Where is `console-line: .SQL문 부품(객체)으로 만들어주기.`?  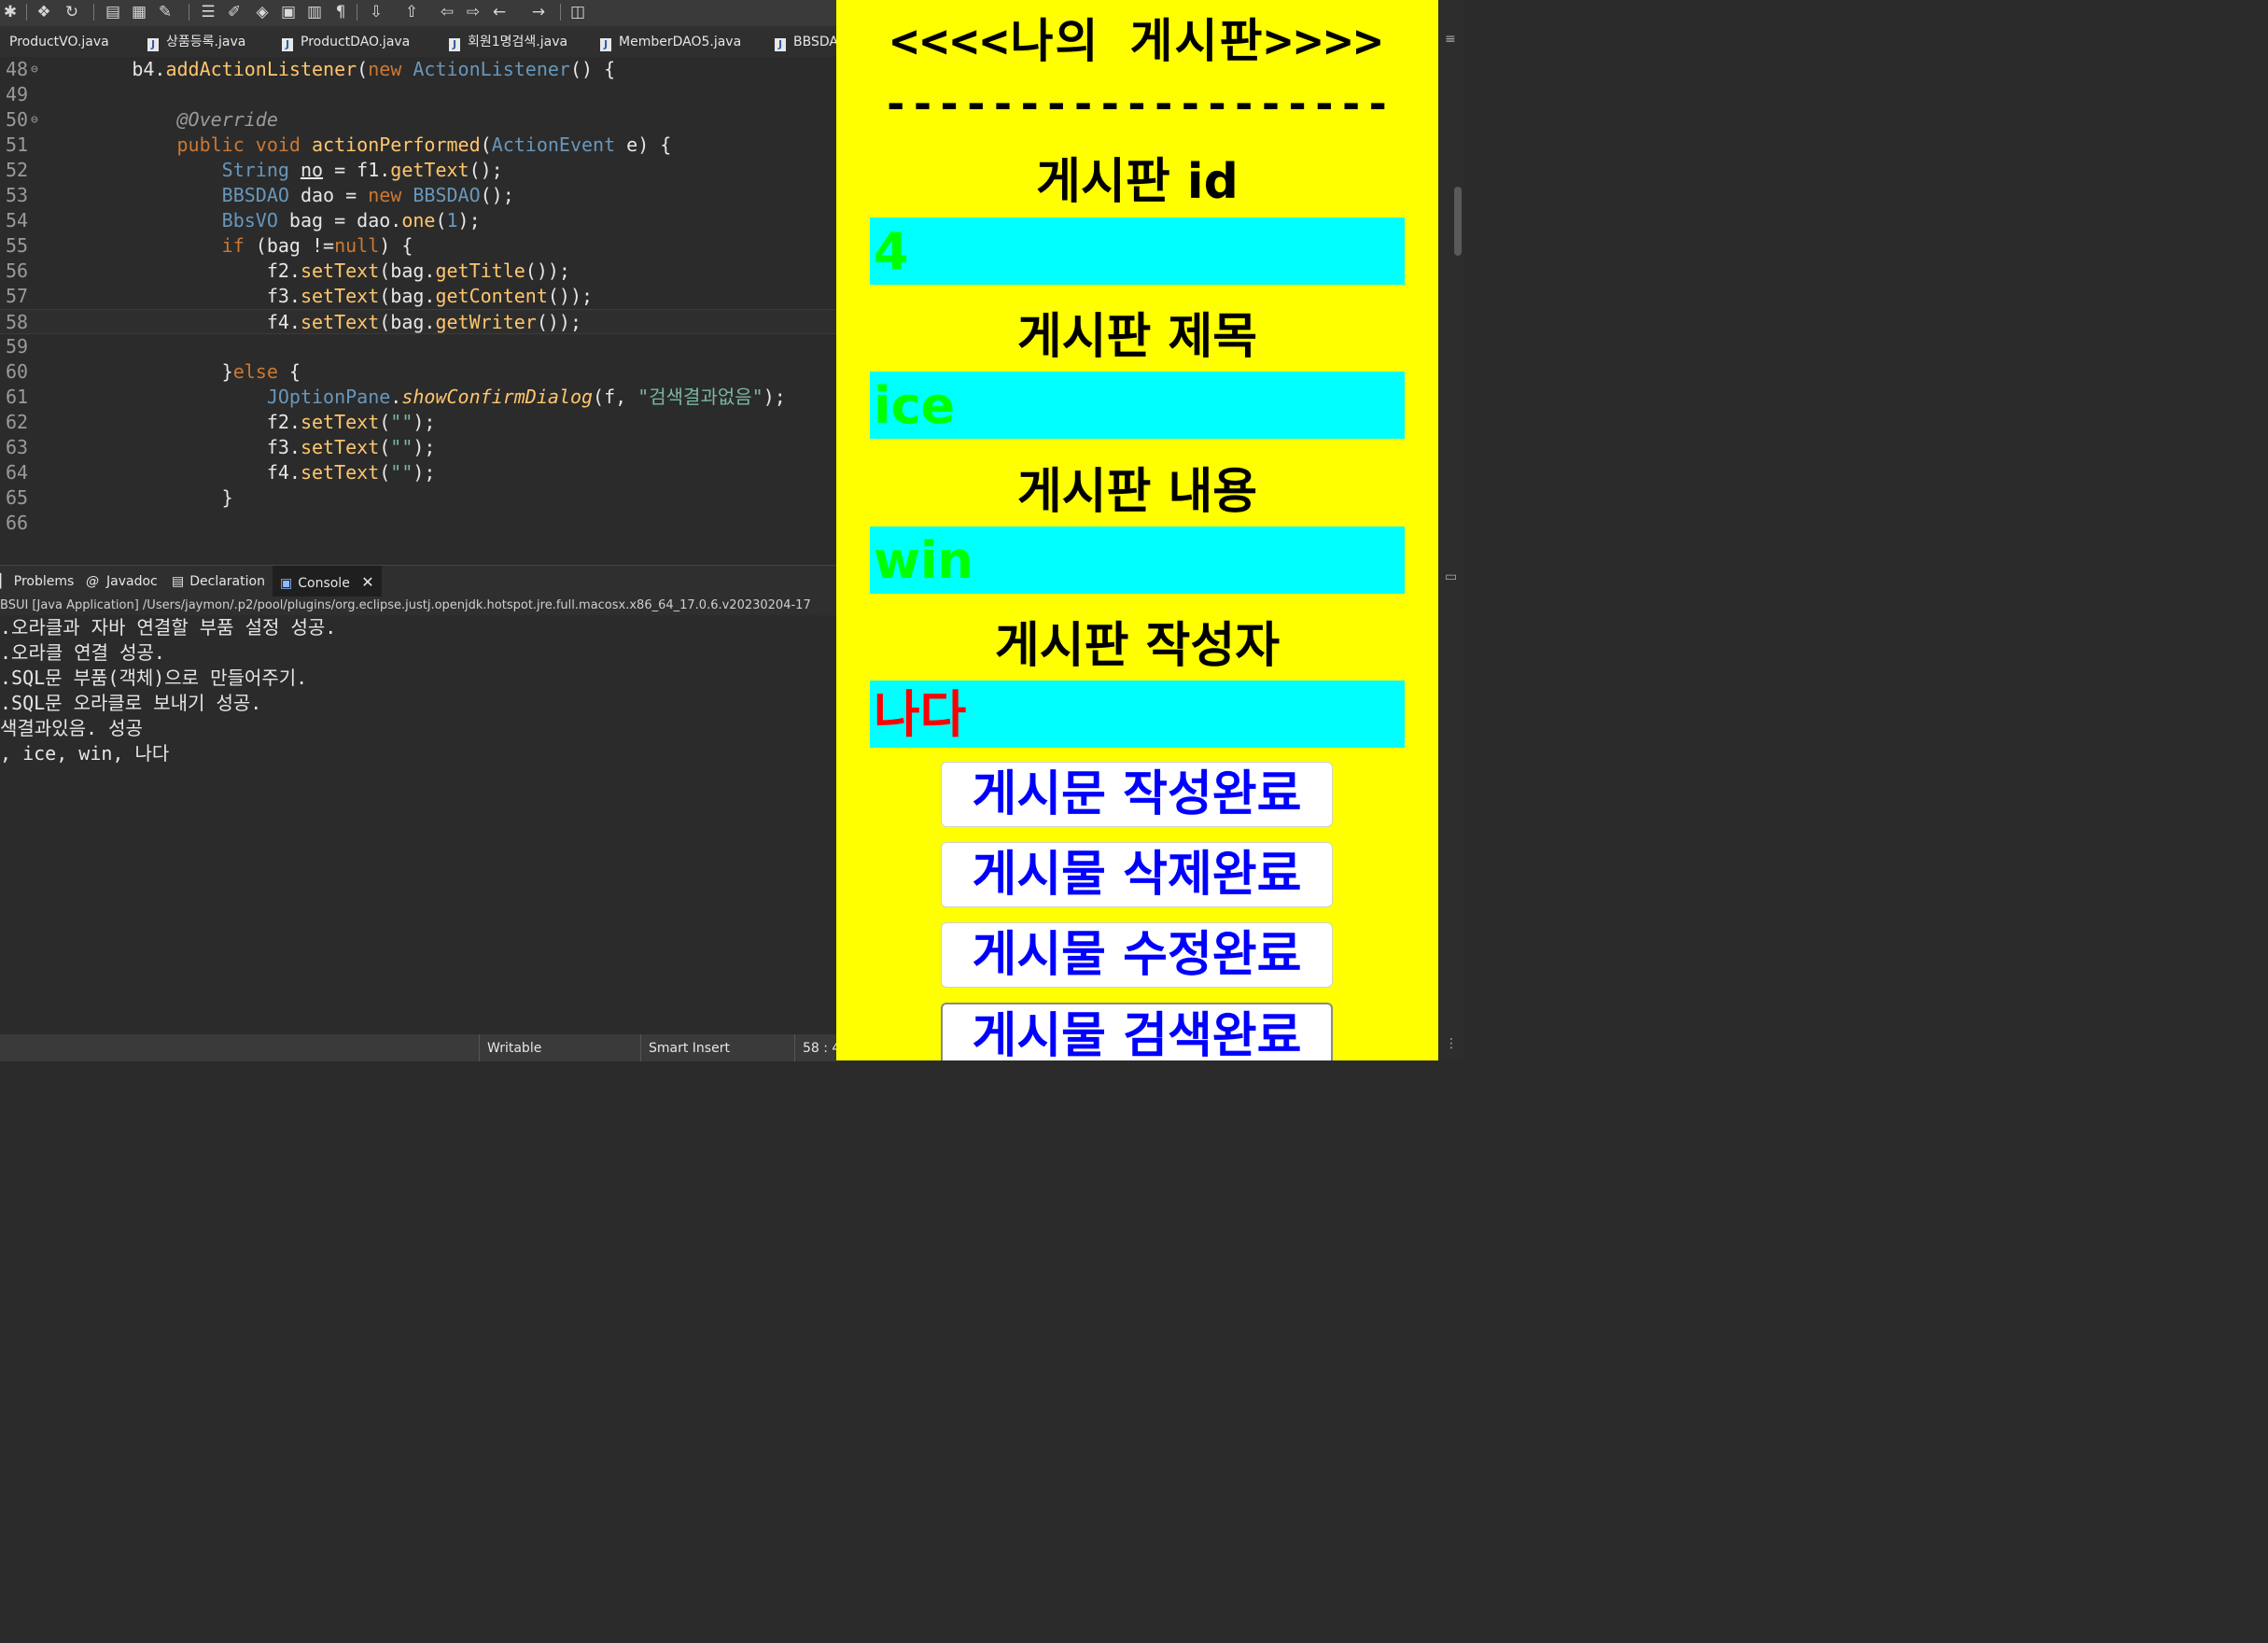
console-line: .SQL문 부품(객체)으로 만들어주기. is located at coordinates (154, 678).